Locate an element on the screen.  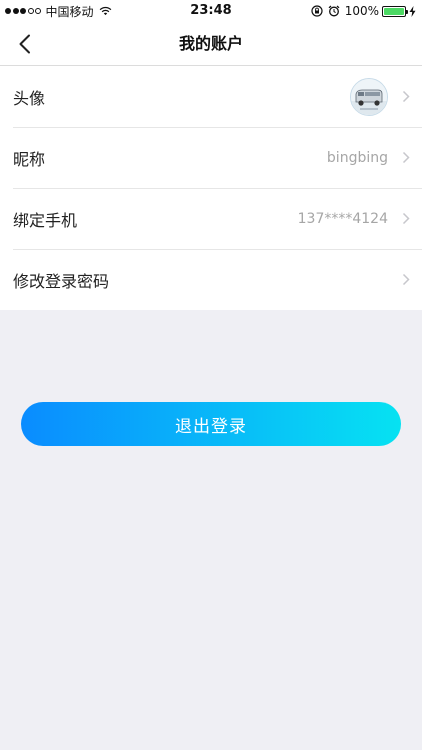
battery-fill is located at coordinates (394, 11).